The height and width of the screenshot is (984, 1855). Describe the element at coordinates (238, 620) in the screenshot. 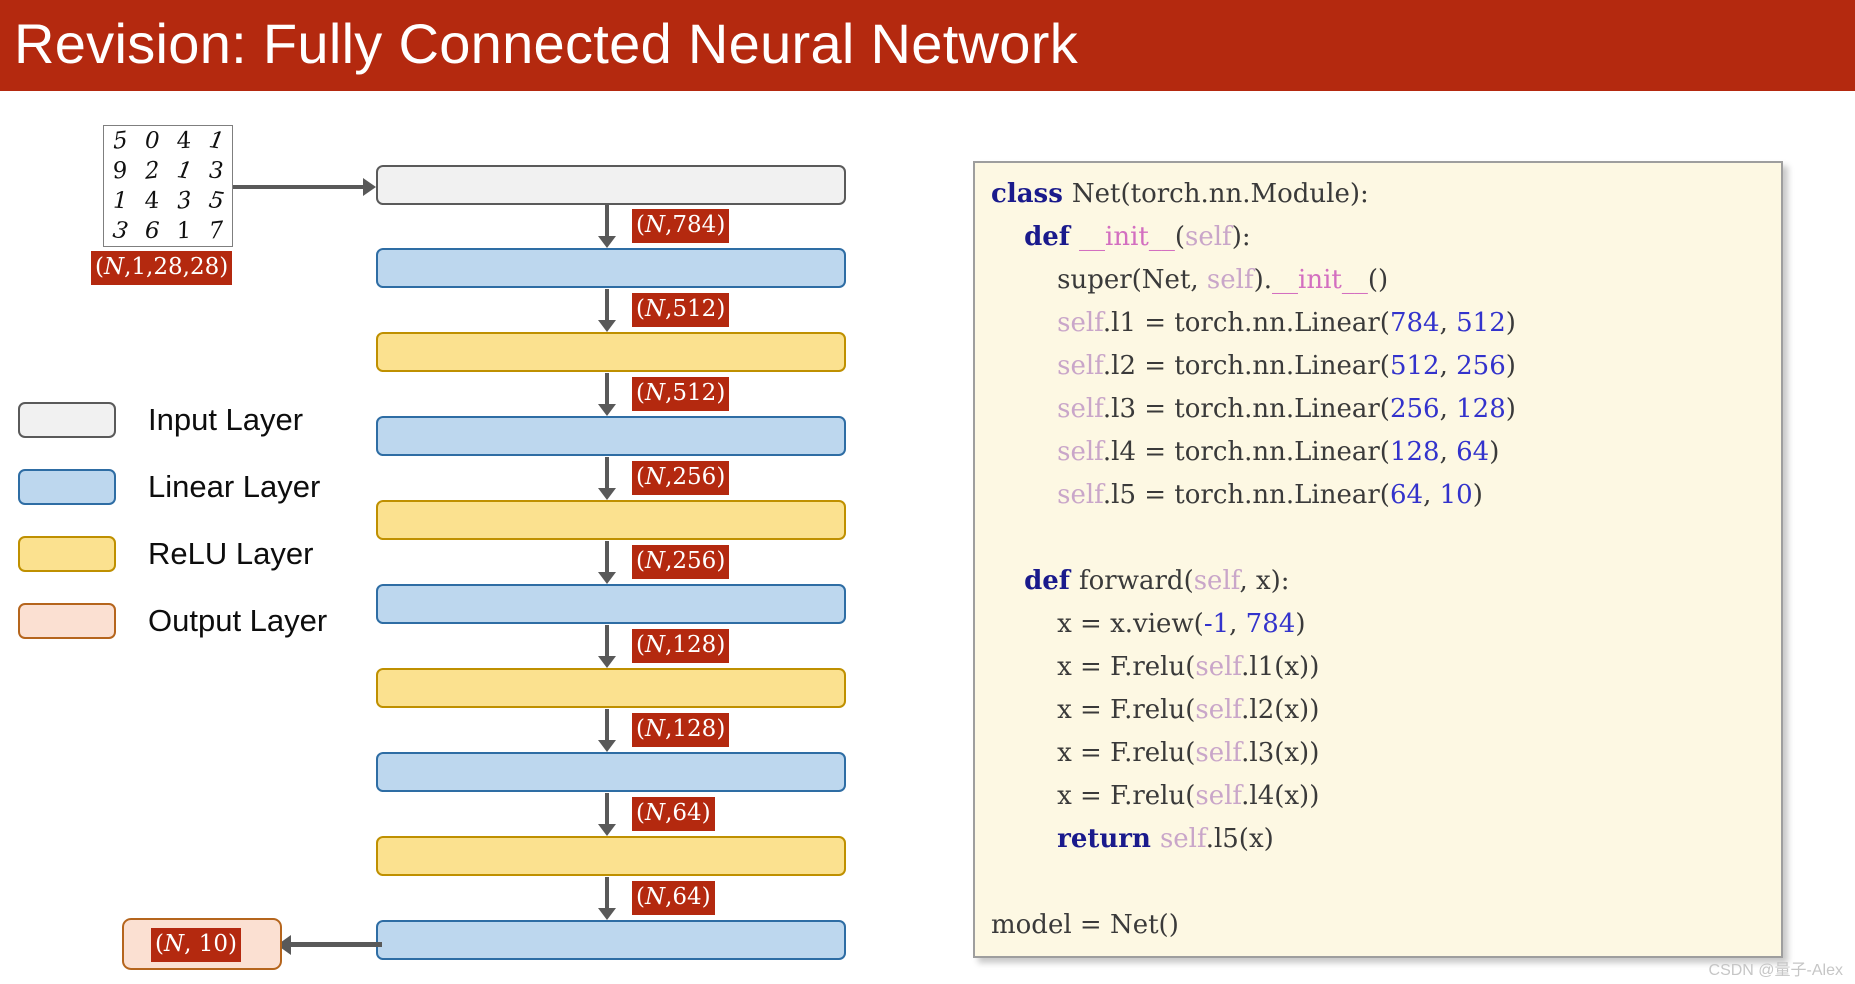

I see `legend-label-output: Output Layer` at that location.